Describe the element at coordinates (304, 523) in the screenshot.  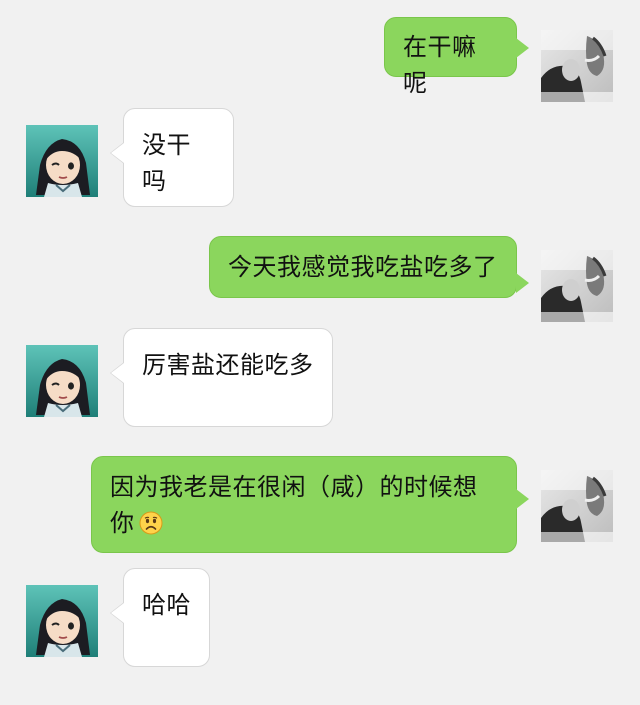
I see `message-text-line-2-row: 你` at that location.